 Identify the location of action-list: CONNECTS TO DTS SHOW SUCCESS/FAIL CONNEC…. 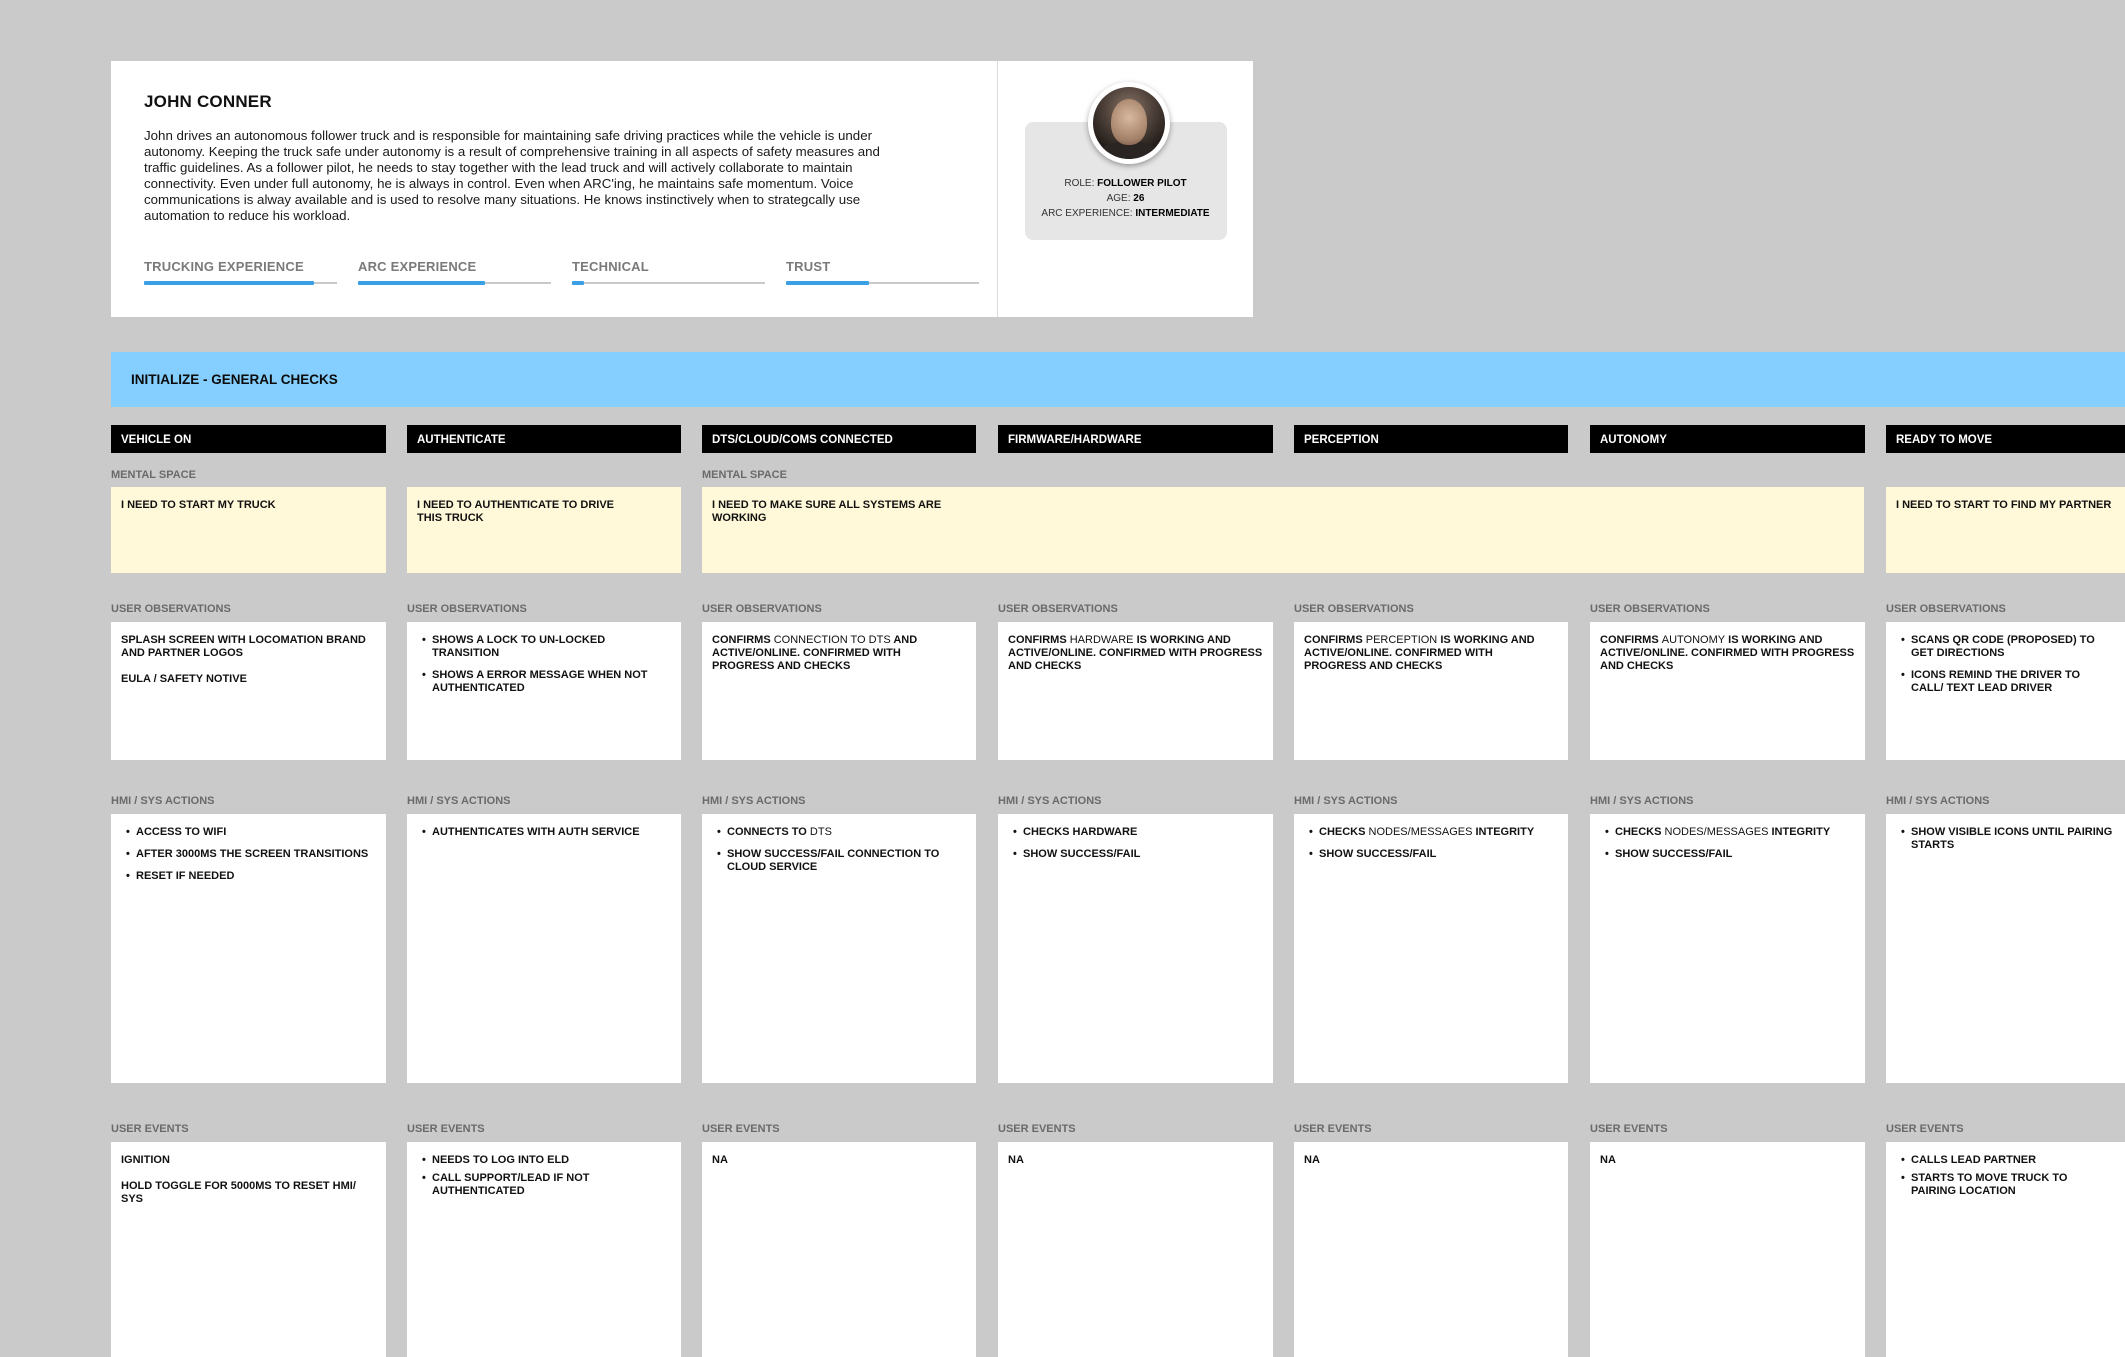
(839, 850).